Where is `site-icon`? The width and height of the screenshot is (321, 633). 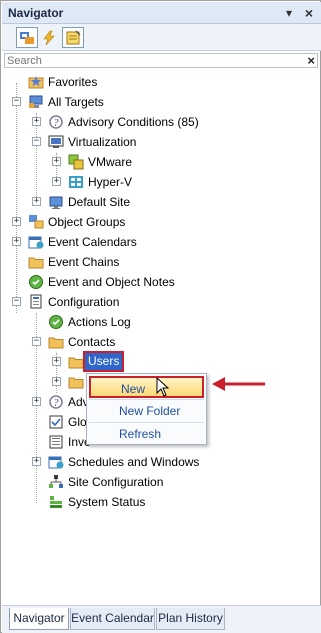
site-icon is located at coordinates (56, 202).